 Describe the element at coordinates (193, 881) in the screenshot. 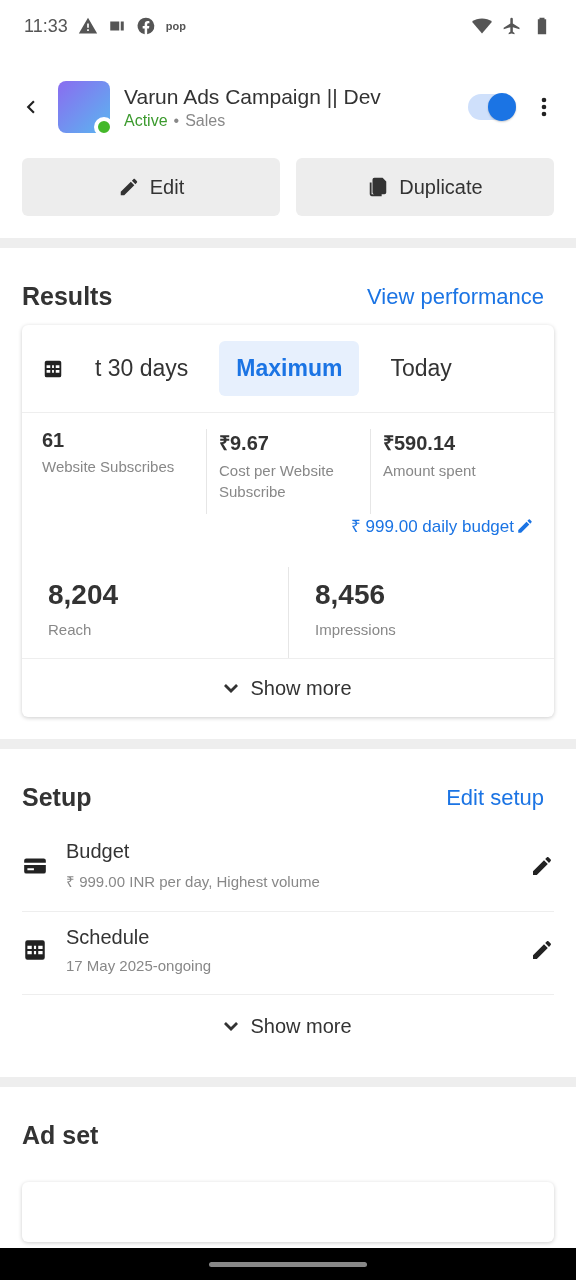

I see `setup-detail: ₹ 999.00 INR per day, Highest volume` at that location.